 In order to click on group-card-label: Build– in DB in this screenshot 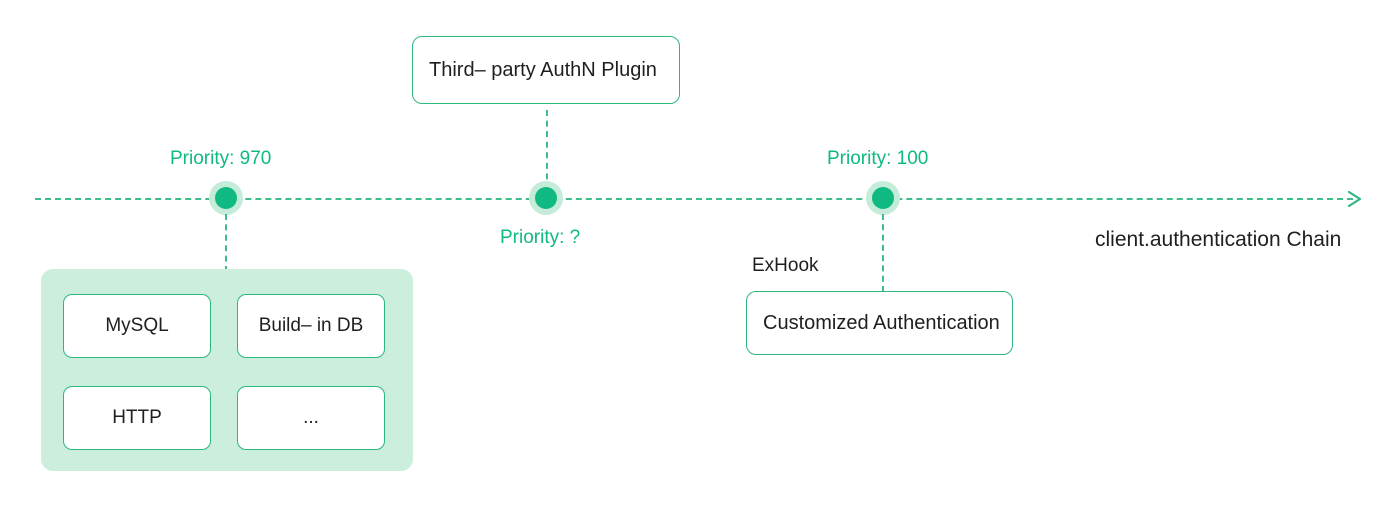, I will do `click(311, 325)`.